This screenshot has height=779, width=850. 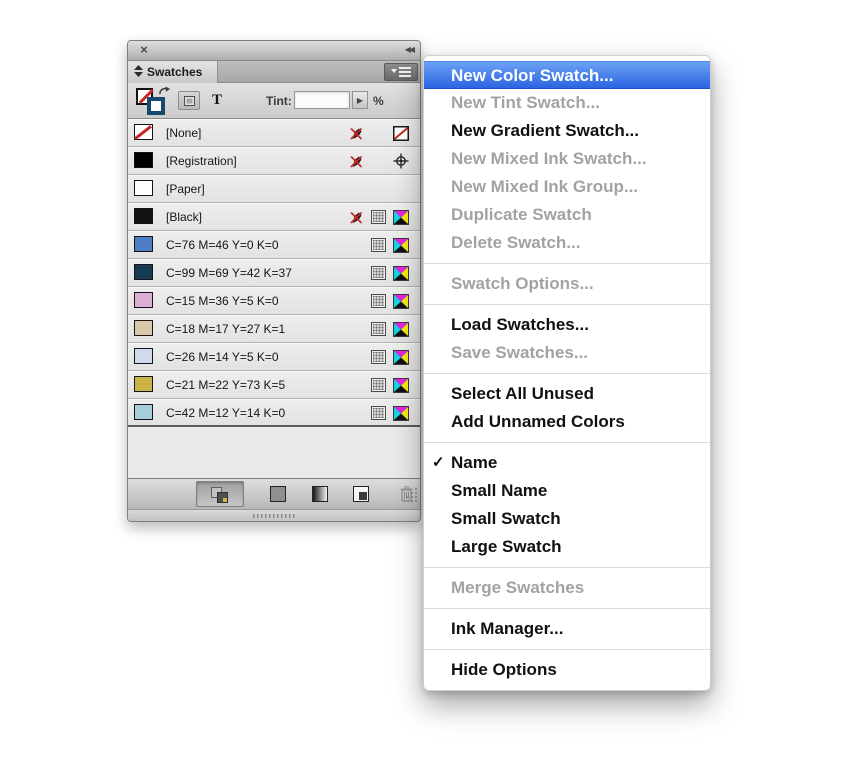 I want to click on menu-item-label: Small Swatch, so click(x=506, y=518).